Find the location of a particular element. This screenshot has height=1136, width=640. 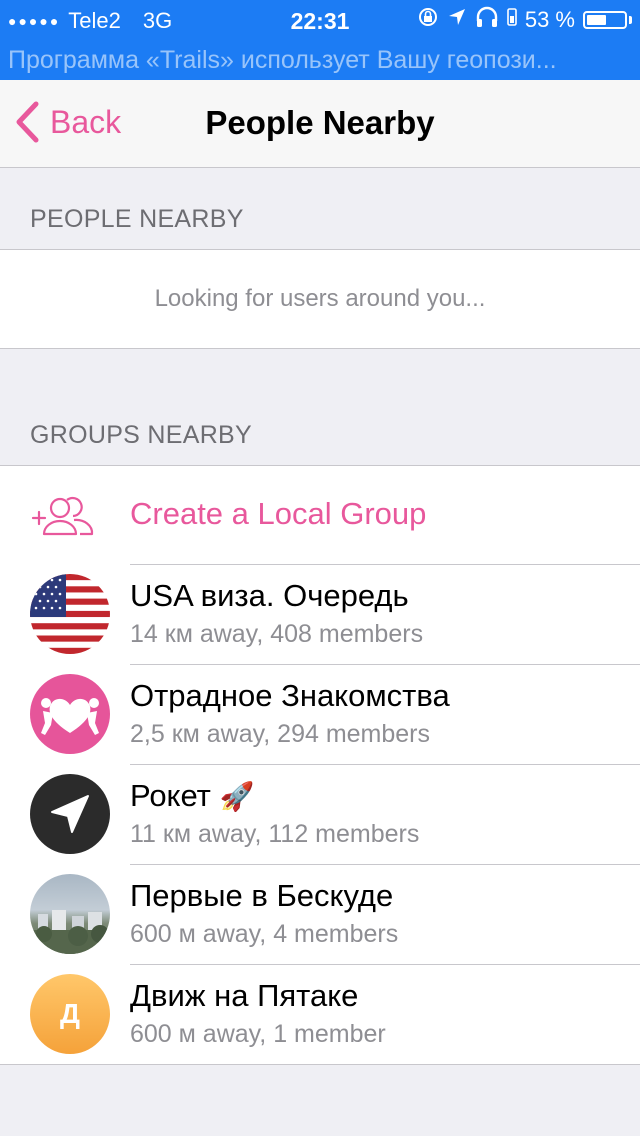

heart-couple-avatar is located at coordinates (70, 714).